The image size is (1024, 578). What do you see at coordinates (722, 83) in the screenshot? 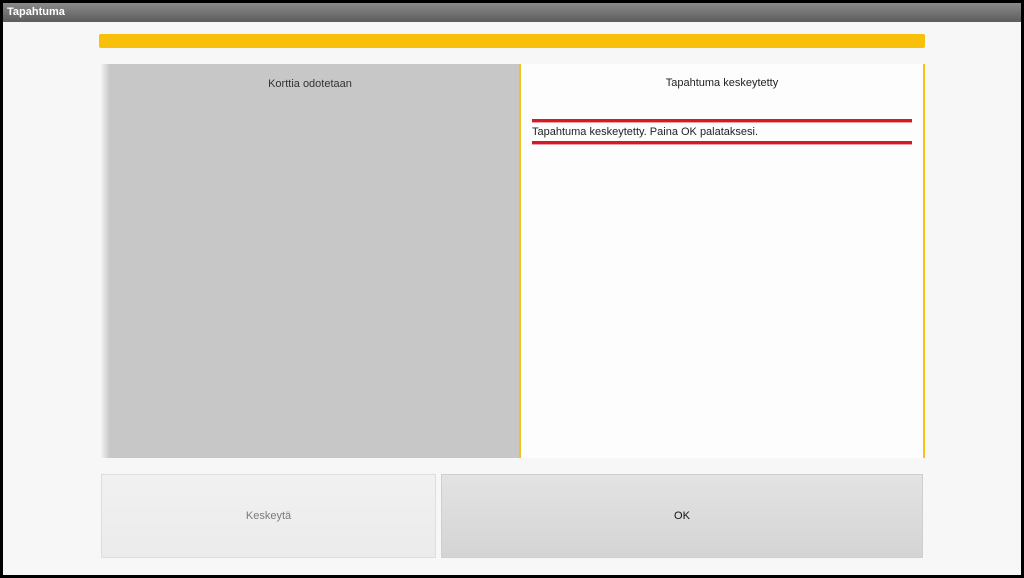
I see `status-title: Tapahtuma keskeytetty` at bounding box center [722, 83].